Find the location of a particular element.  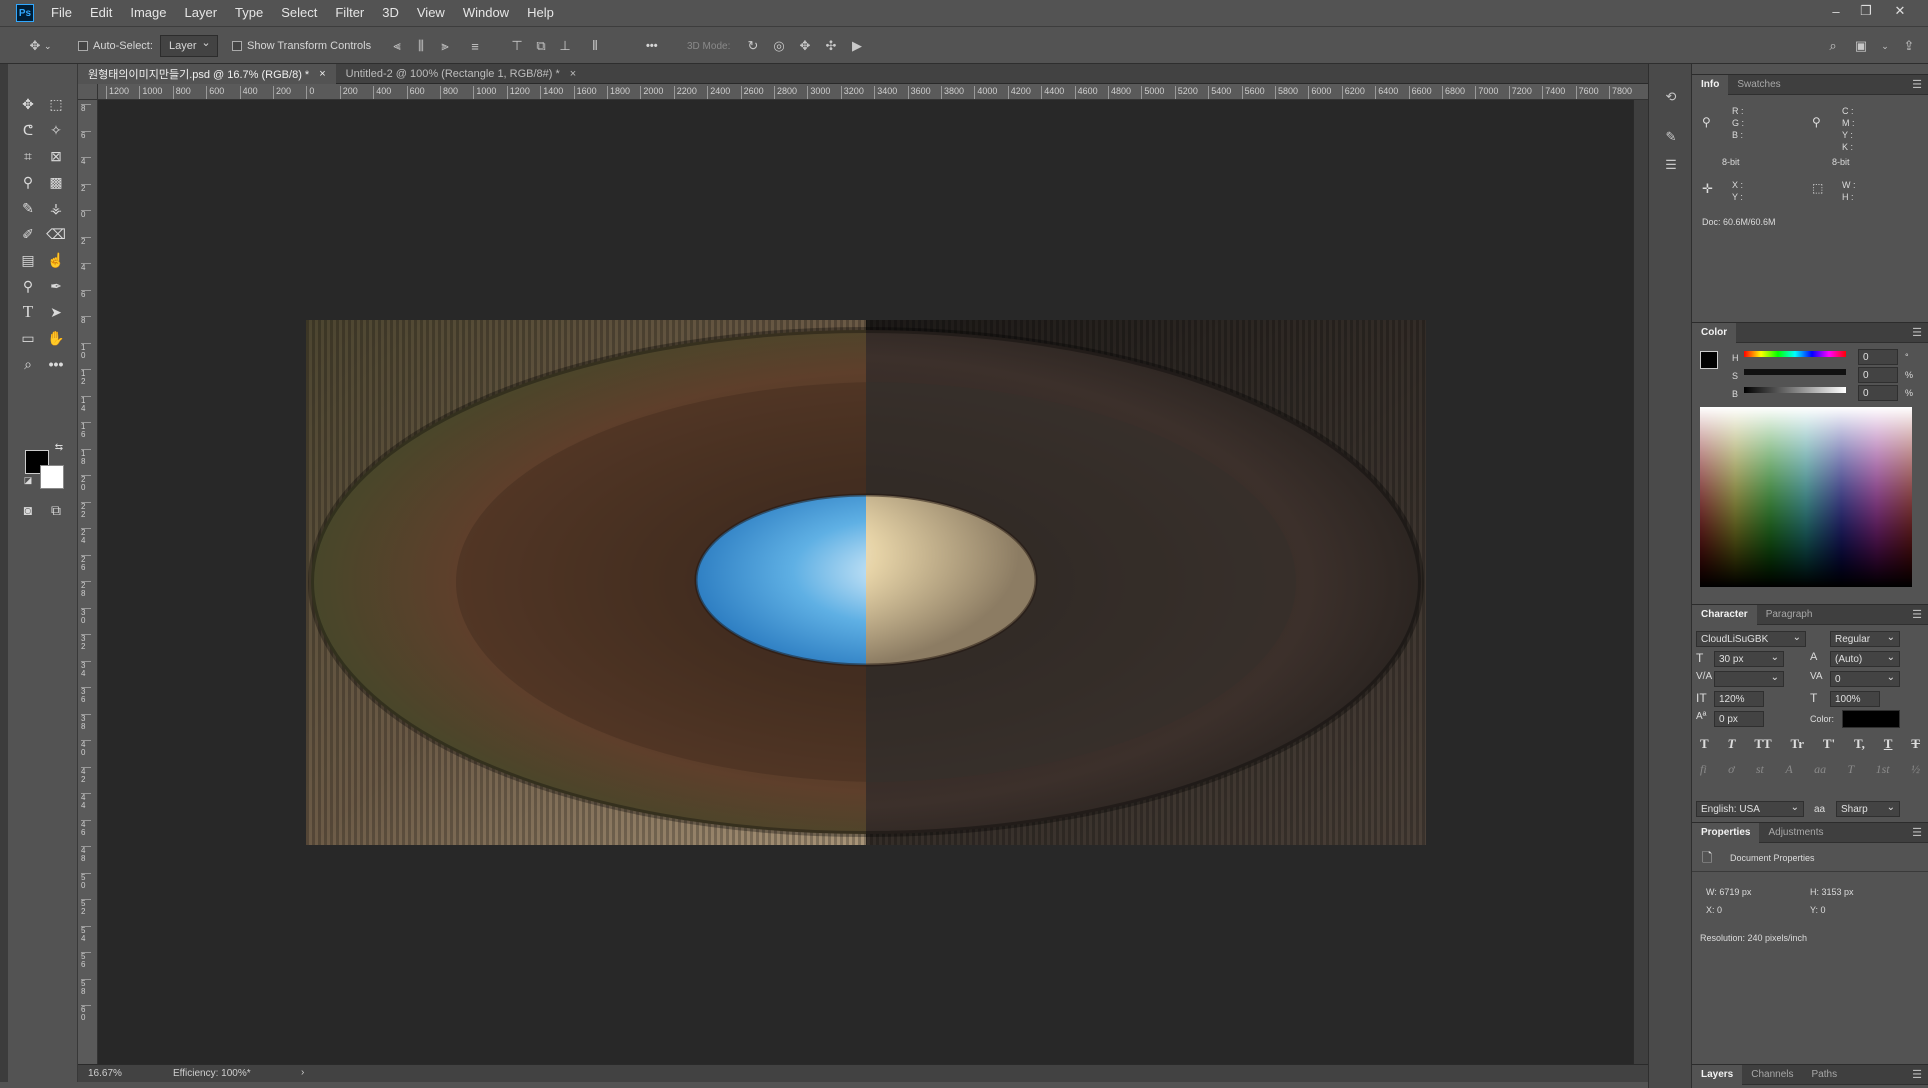

align-bottom-icon: ⊥ is located at coordinates (565, 46).